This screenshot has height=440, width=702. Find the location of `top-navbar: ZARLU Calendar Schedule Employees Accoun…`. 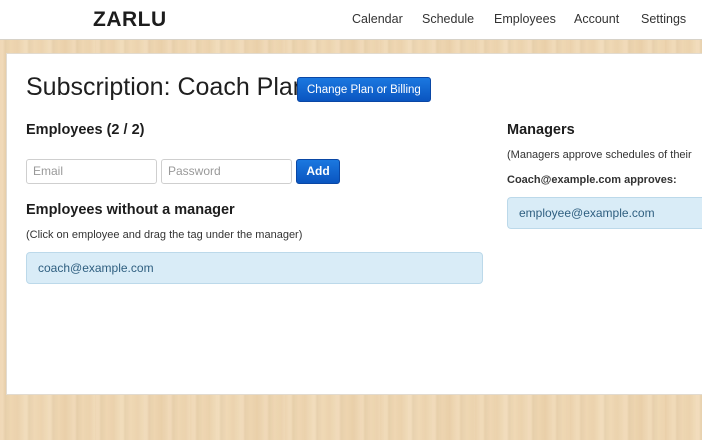

top-navbar: ZARLU Calendar Schedule Employees Accoun… is located at coordinates (351, 20).